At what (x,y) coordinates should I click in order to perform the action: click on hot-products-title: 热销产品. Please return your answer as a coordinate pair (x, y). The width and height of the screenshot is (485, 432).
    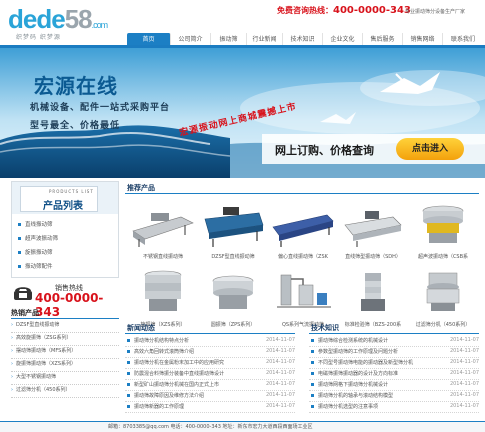
    Looking at the image, I should click on (25, 313).